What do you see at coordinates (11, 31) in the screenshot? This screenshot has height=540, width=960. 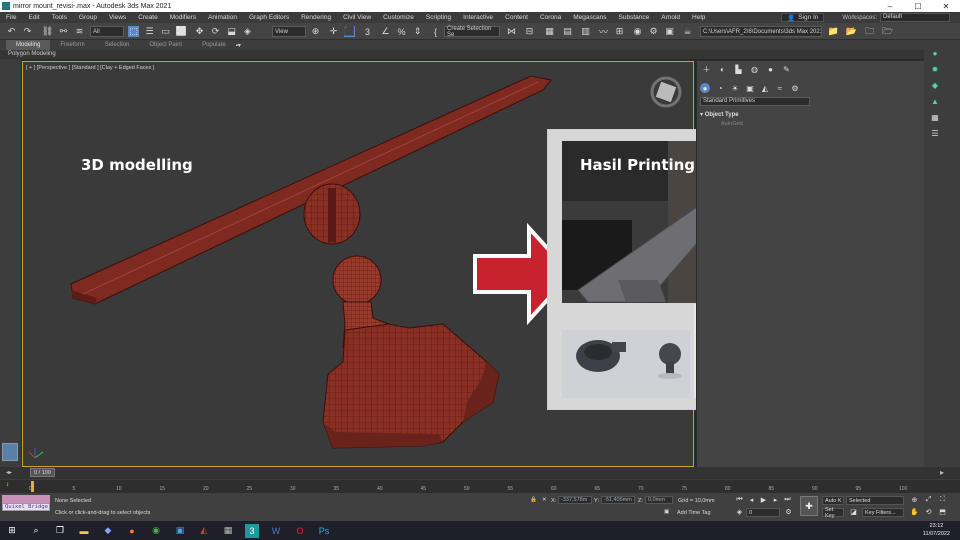 I see `undo-icon: ↶` at bounding box center [11, 31].